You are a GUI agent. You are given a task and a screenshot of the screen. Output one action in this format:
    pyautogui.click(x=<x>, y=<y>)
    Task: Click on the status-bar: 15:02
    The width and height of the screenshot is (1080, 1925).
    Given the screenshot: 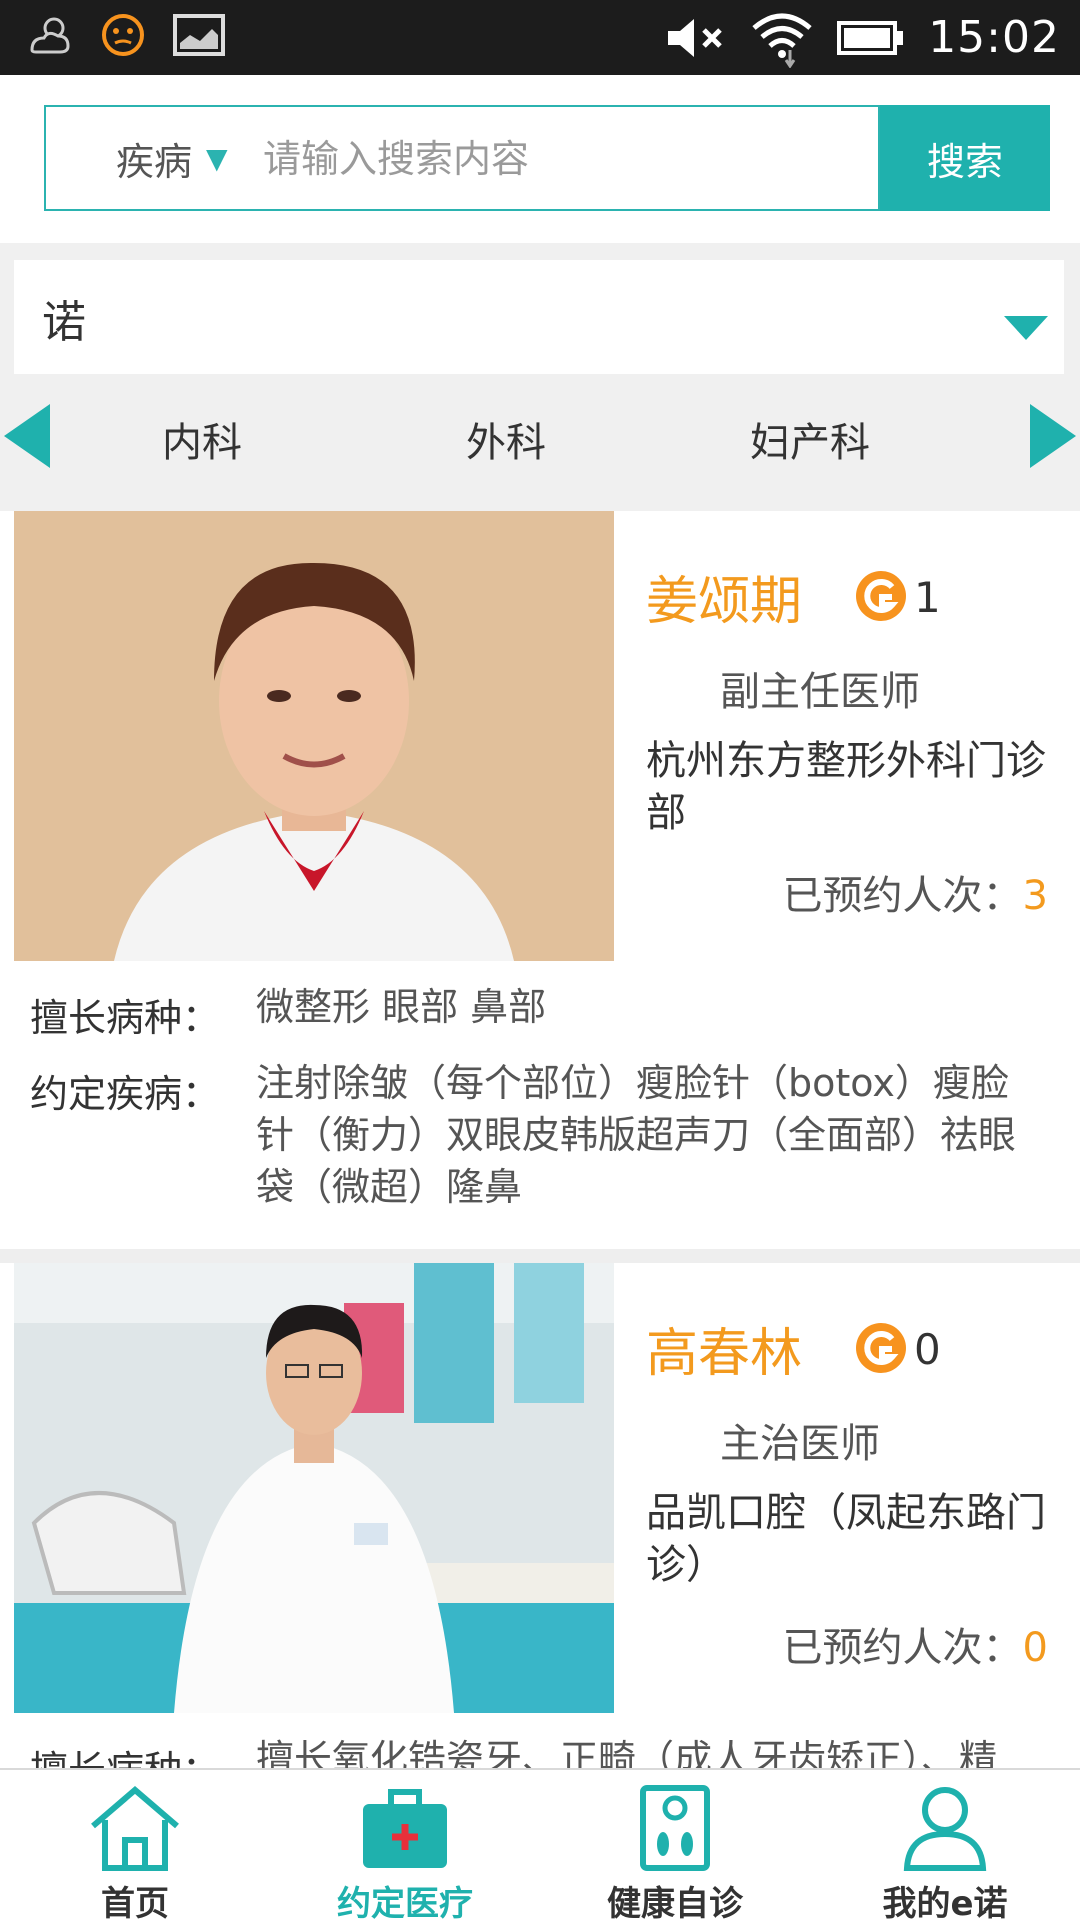 What is the action you would take?
    pyautogui.click(x=540, y=37)
    